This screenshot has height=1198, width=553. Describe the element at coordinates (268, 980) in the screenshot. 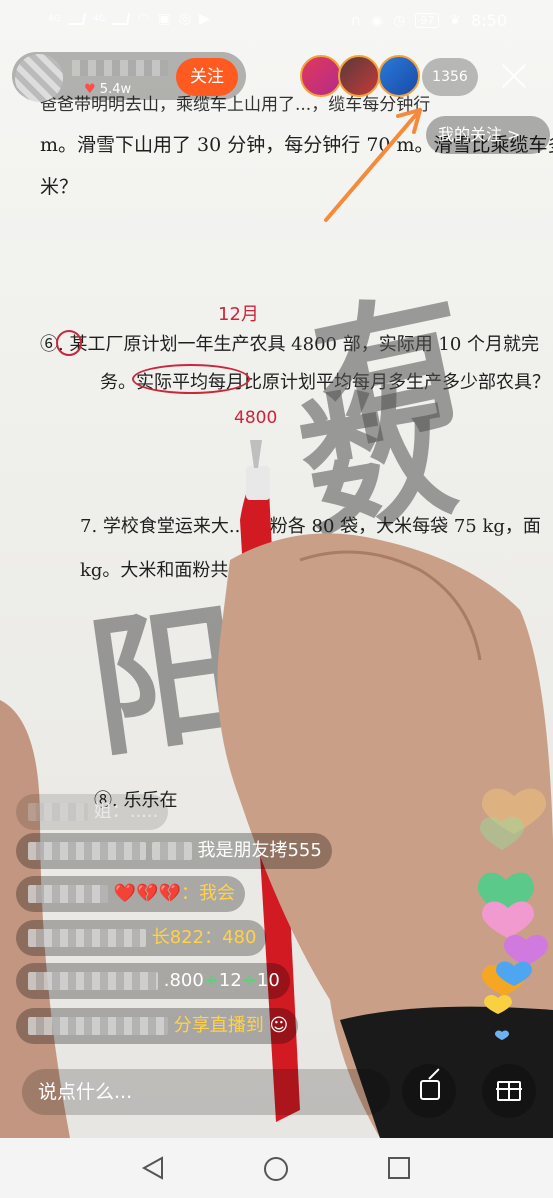

I see `chat-text: 10` at that location.